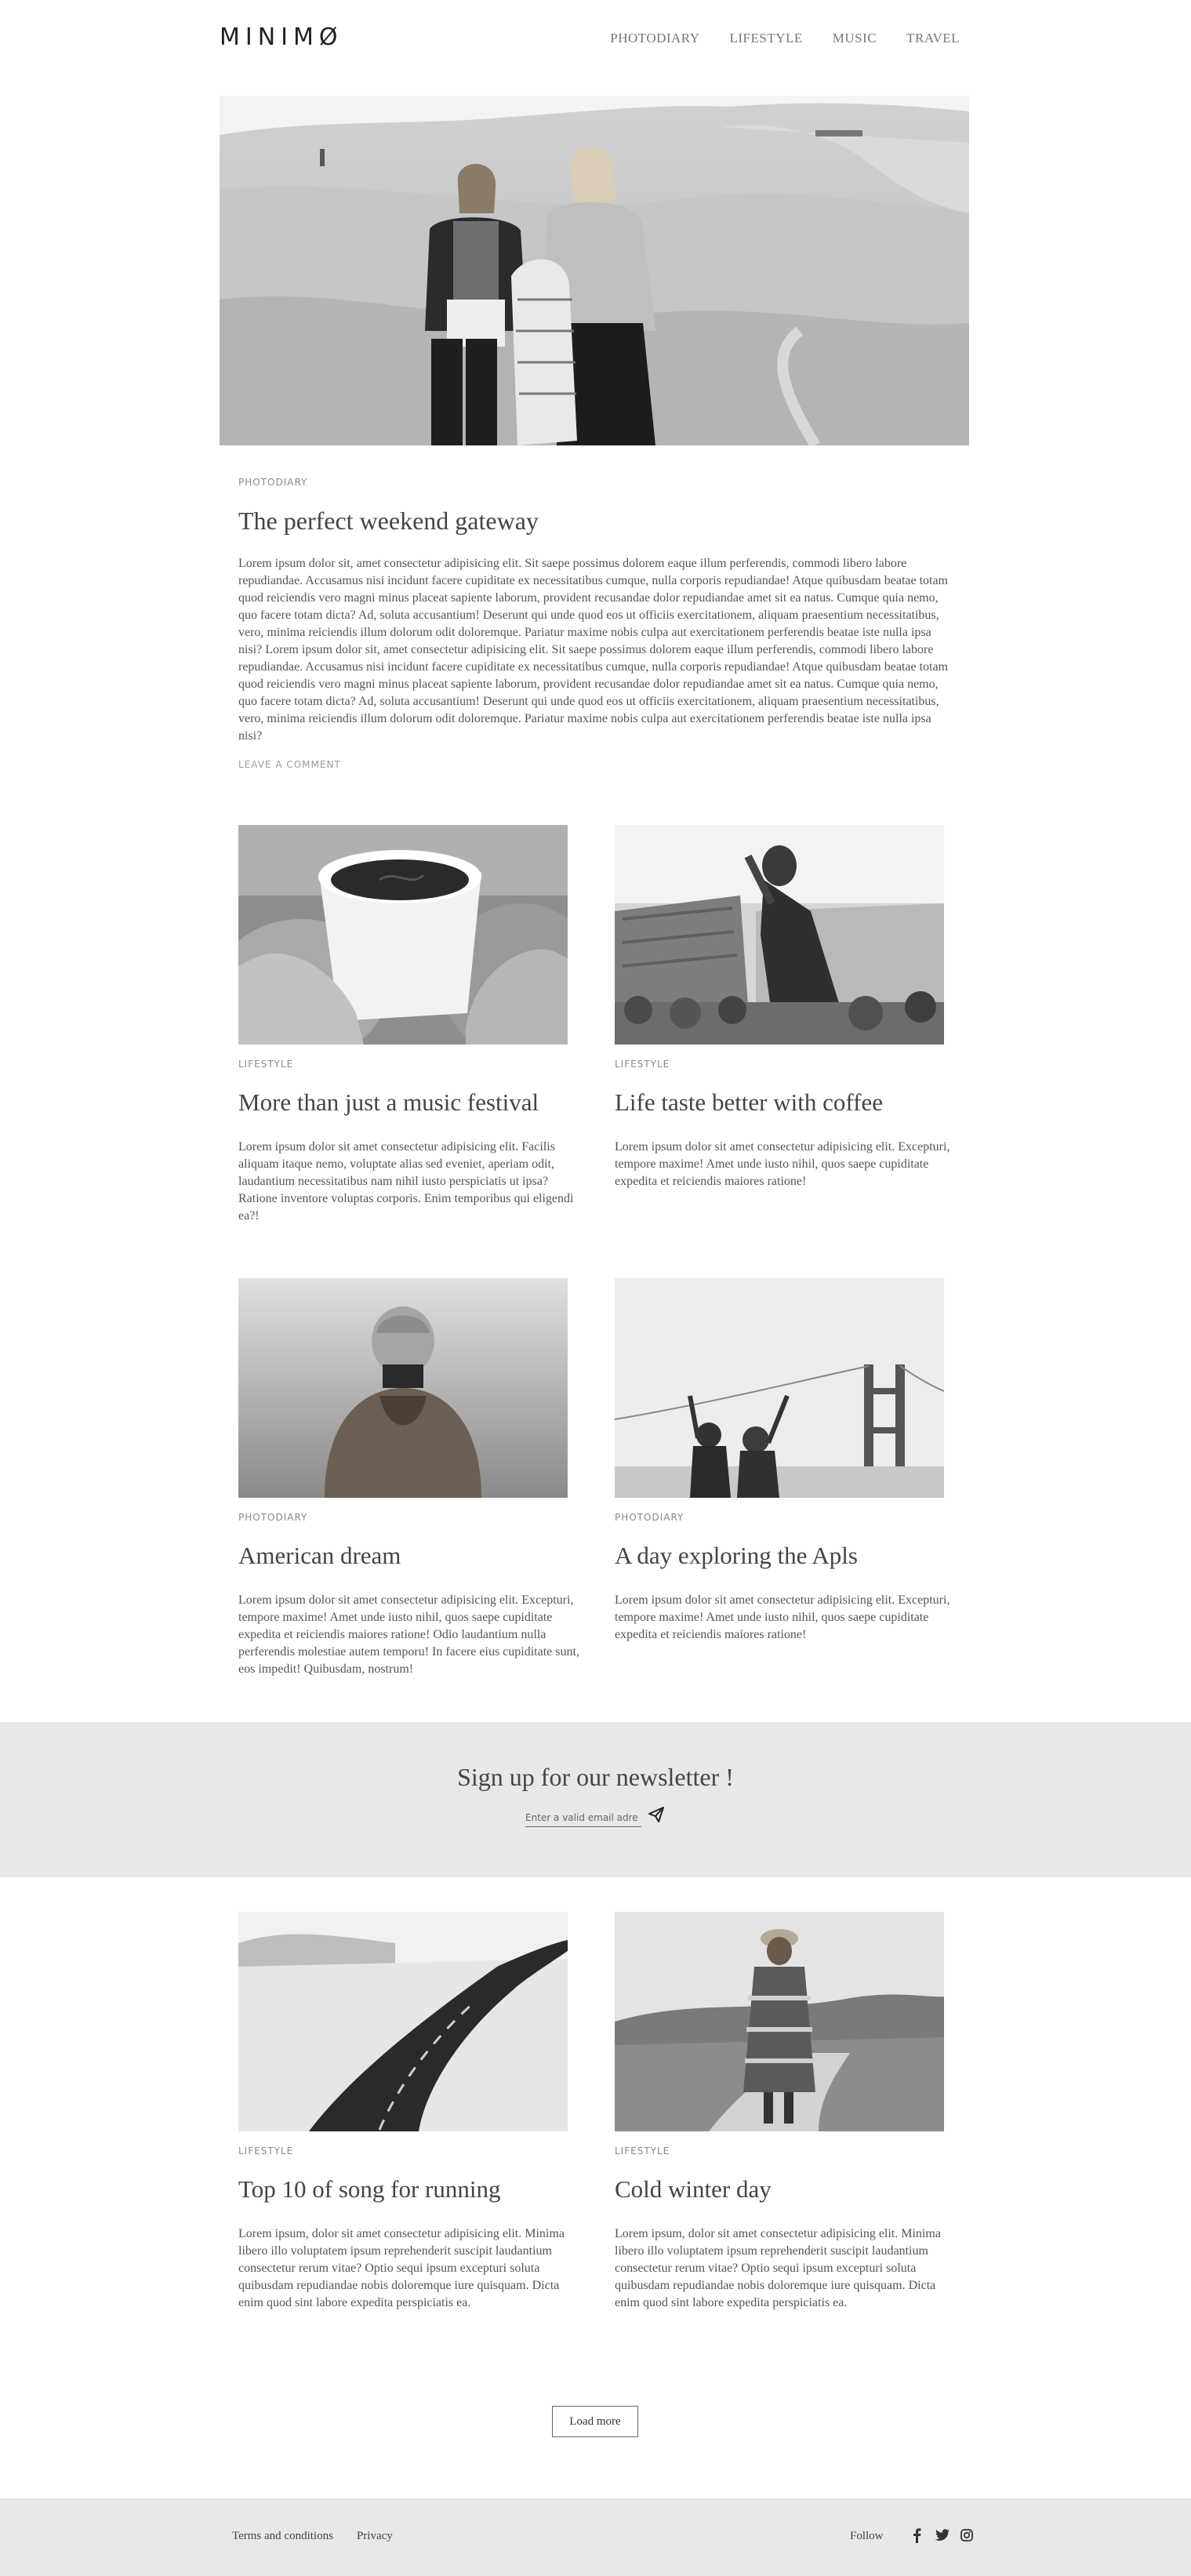 Image resolution: width=1191 pixels, height=2576 pixels. Describe the element at coordinates (855, 38) in the screenshot. I see `nav-link-music: MUSIC` at that location.